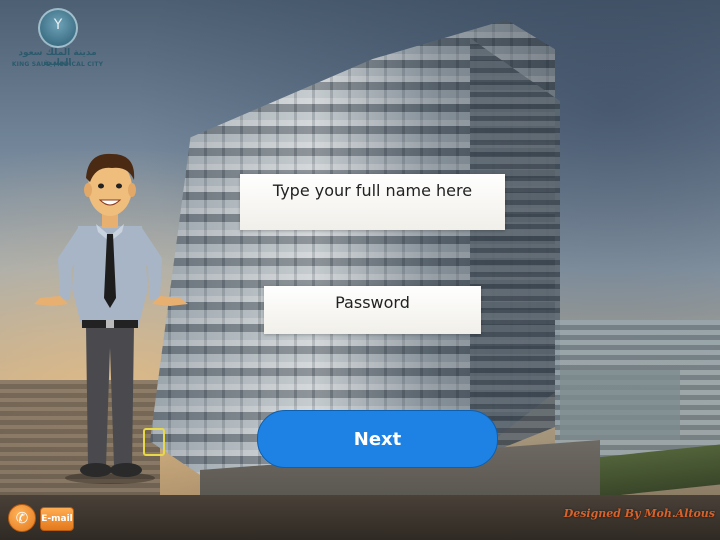 The image size is (720, 540). I want to click on next-button-label: Next, so click(377, 439).